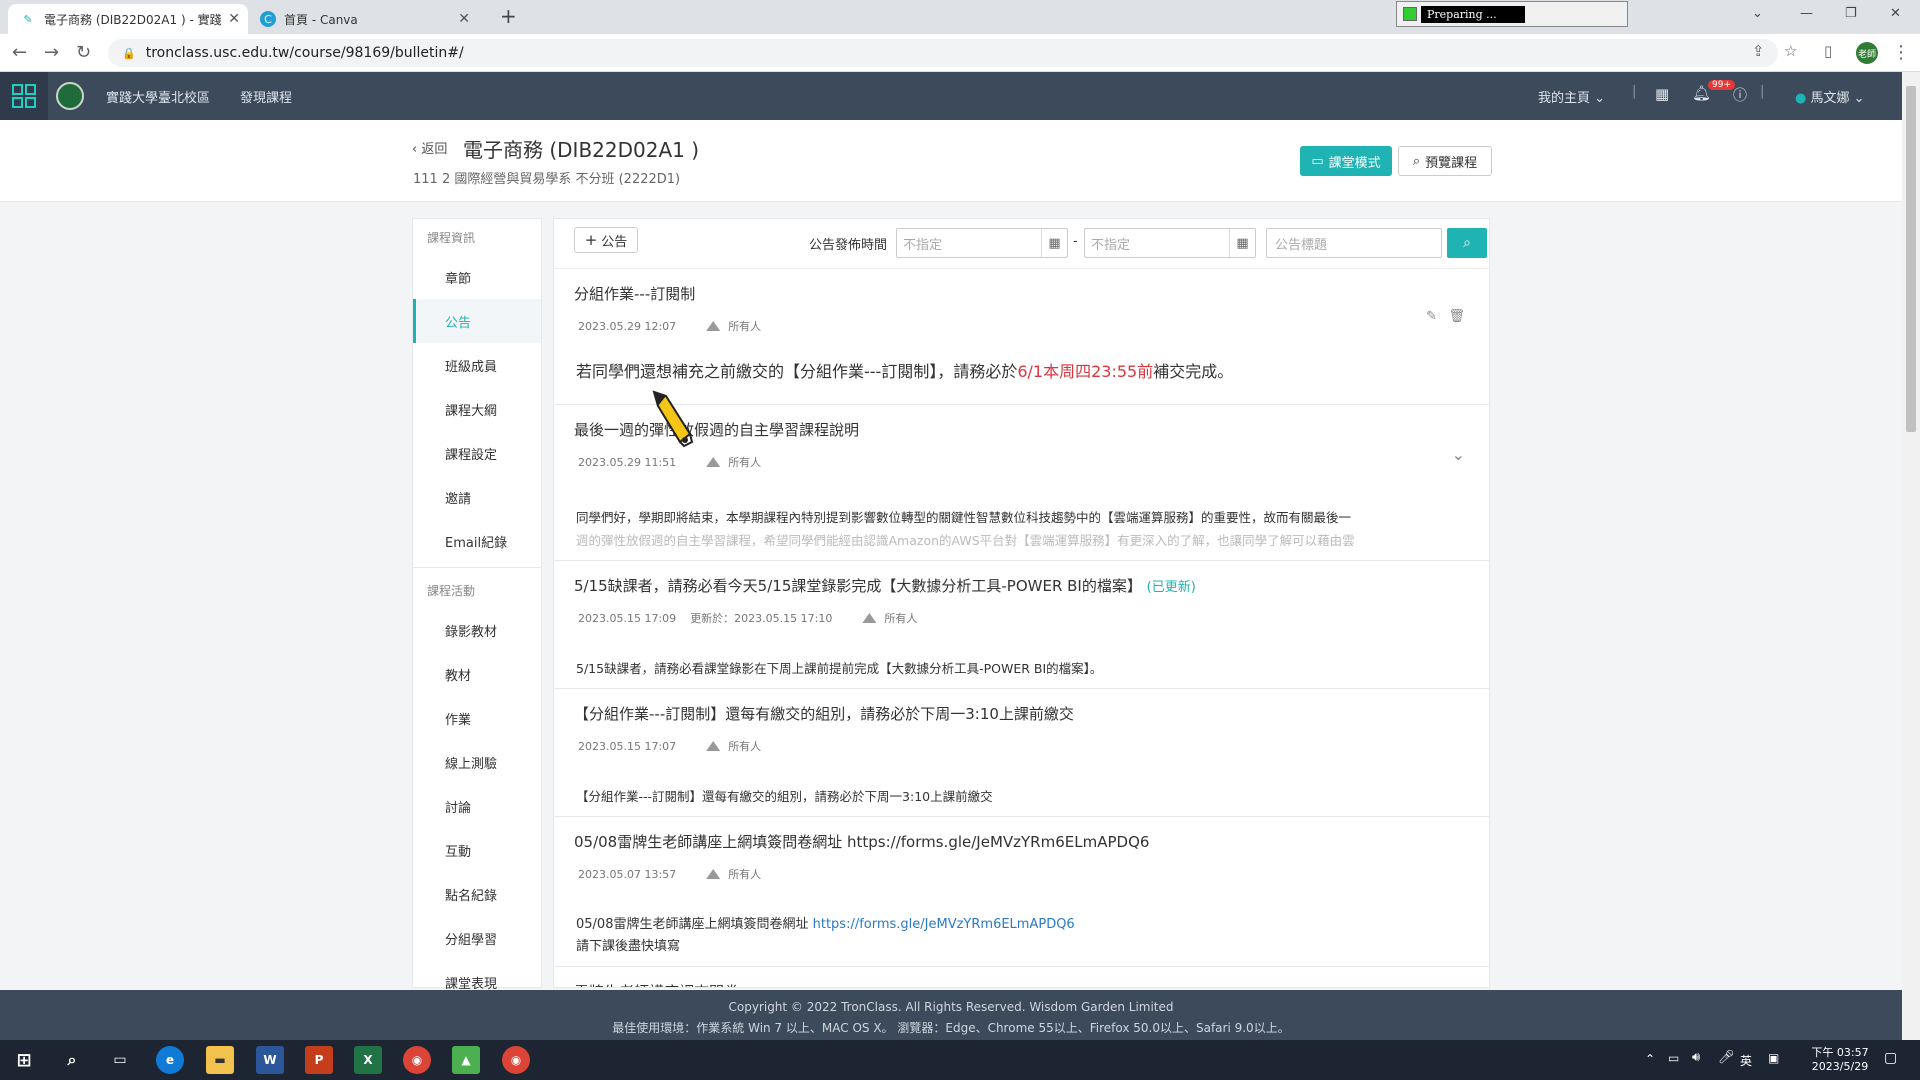  I want to click on sidebar-item-settings: 課程設定, so click(477, 453).